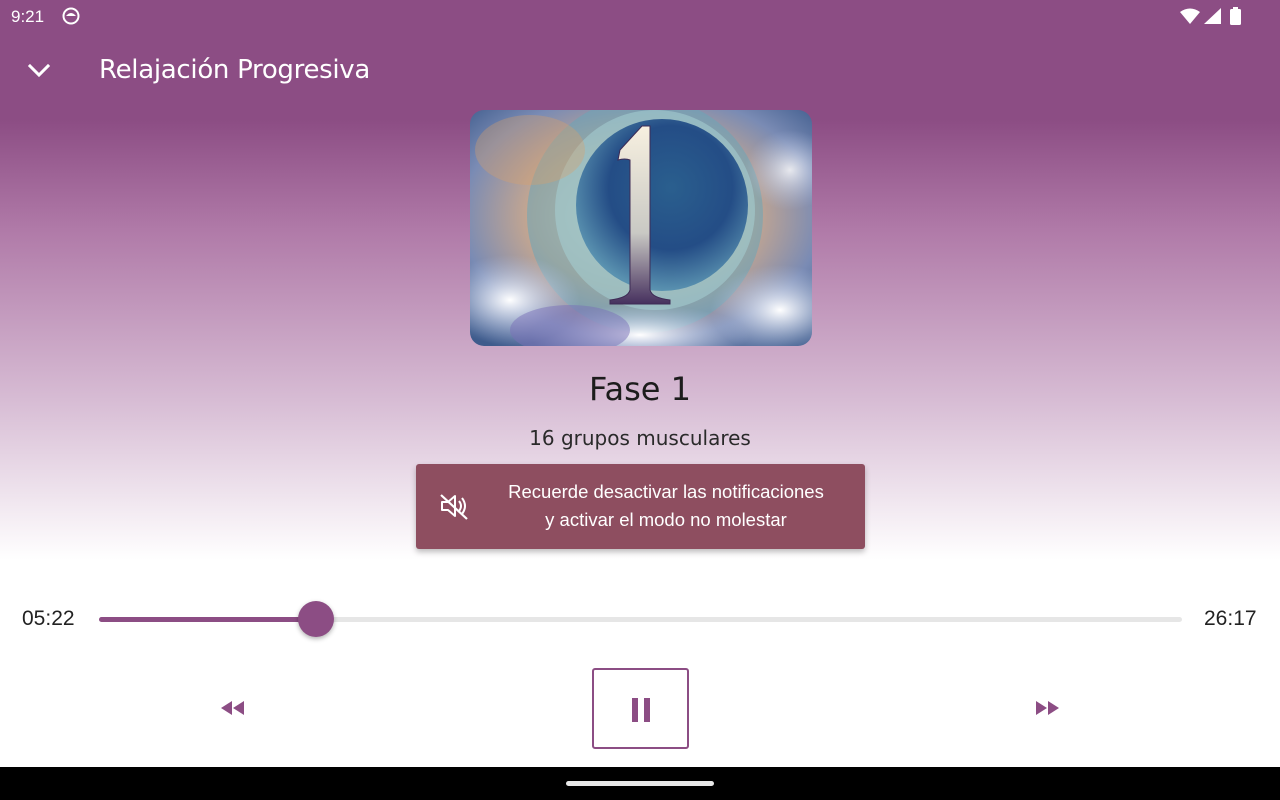 This screenshot has height=800, width=1280. What do you see at coordinates (640, 438) in the screenshot?
I see `track-subtitle: 16 grupos musculares` at bounding box center [640, 438].